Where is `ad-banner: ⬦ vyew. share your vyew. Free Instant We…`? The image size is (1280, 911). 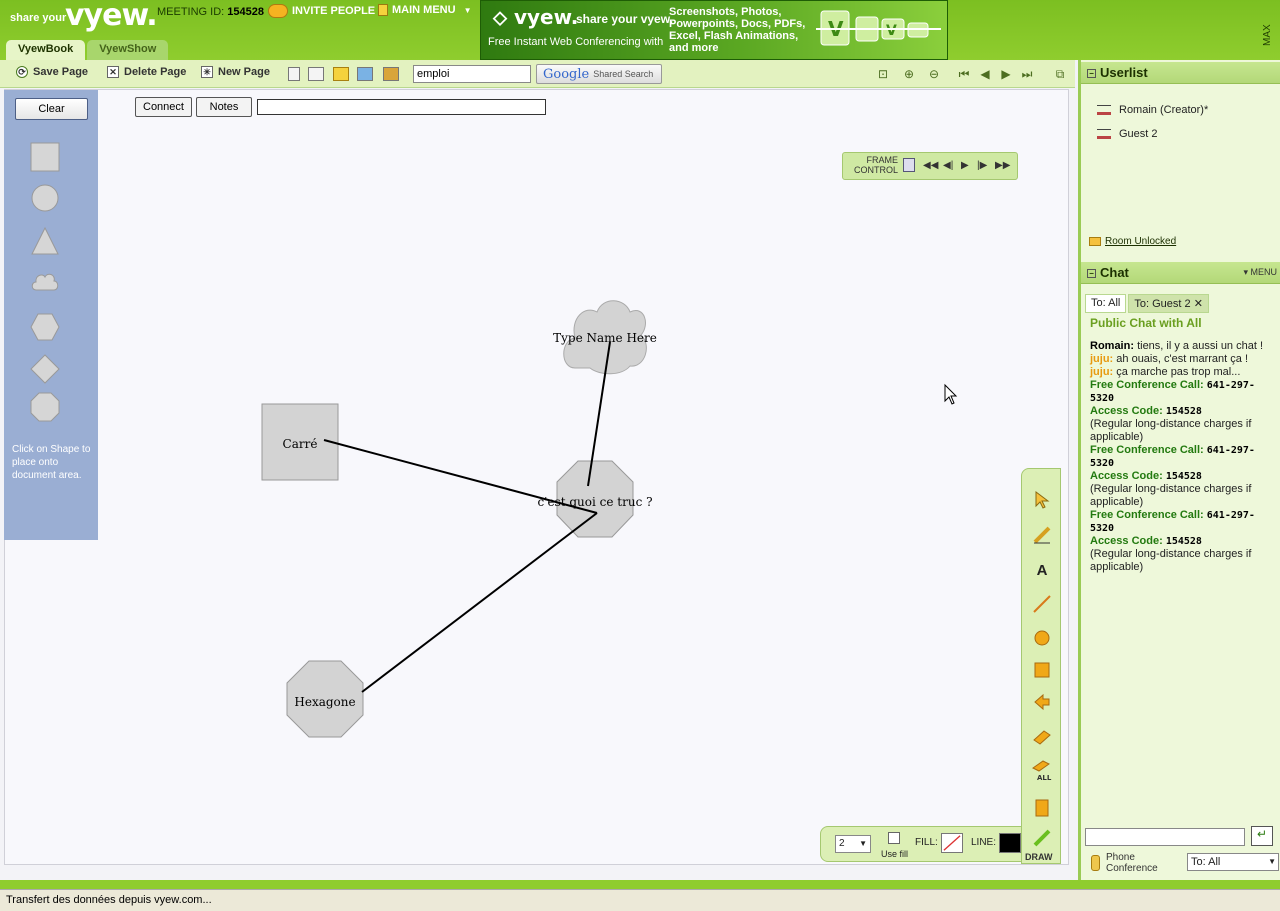
ad-banner: ⬦ vyew. share your vyew. Free Instant We… is located at coordinates (714, 30).